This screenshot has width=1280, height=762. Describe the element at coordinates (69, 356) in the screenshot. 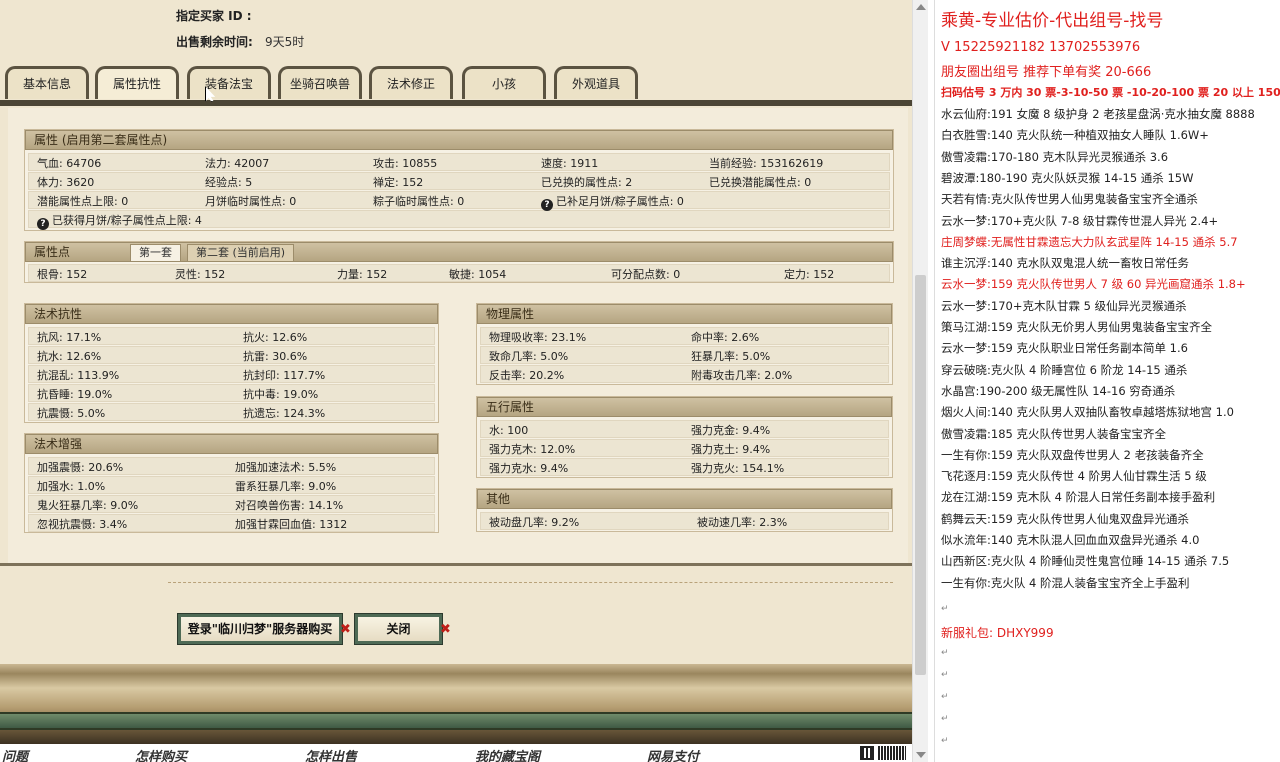

I see `resist-water: 抗水: 12.6%` at that location.